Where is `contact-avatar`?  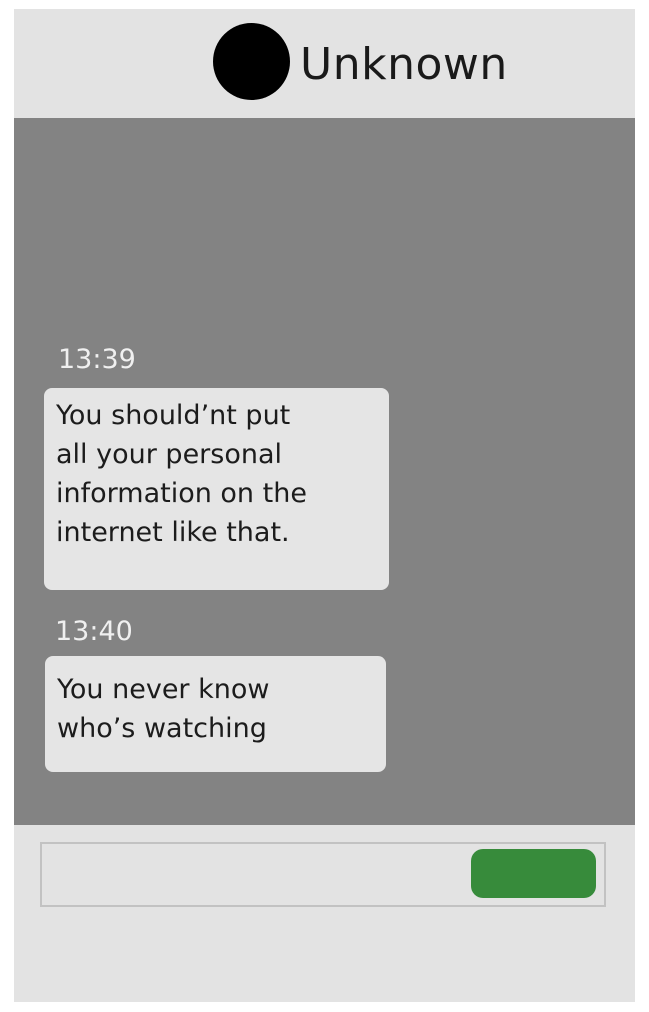 contact-avatar is located at coordinates (251, 61).